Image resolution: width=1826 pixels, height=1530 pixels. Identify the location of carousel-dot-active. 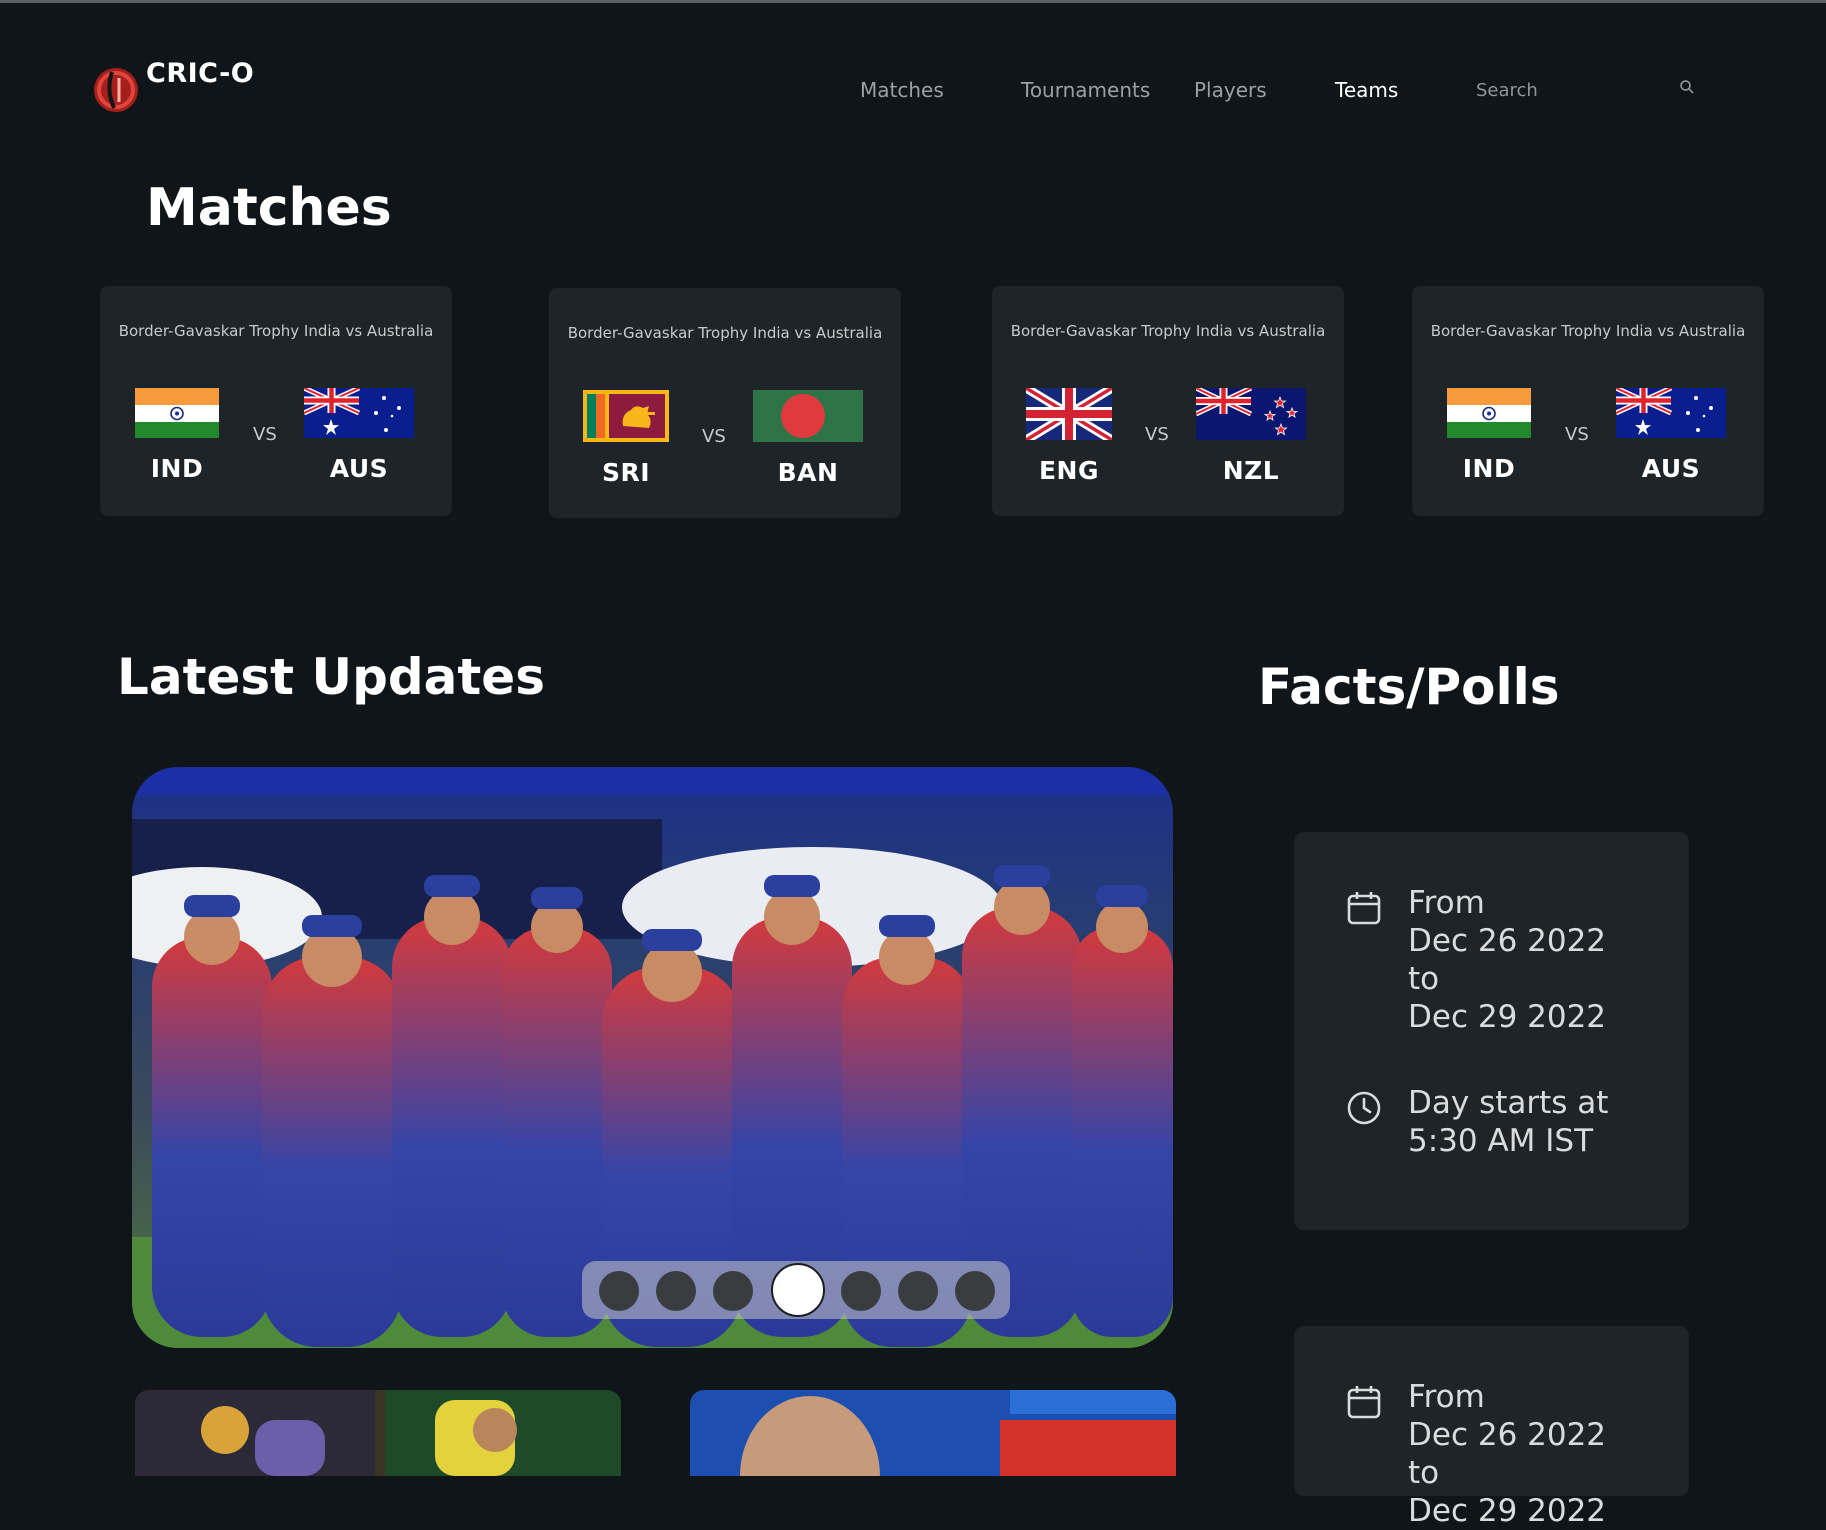
(798, 1290).